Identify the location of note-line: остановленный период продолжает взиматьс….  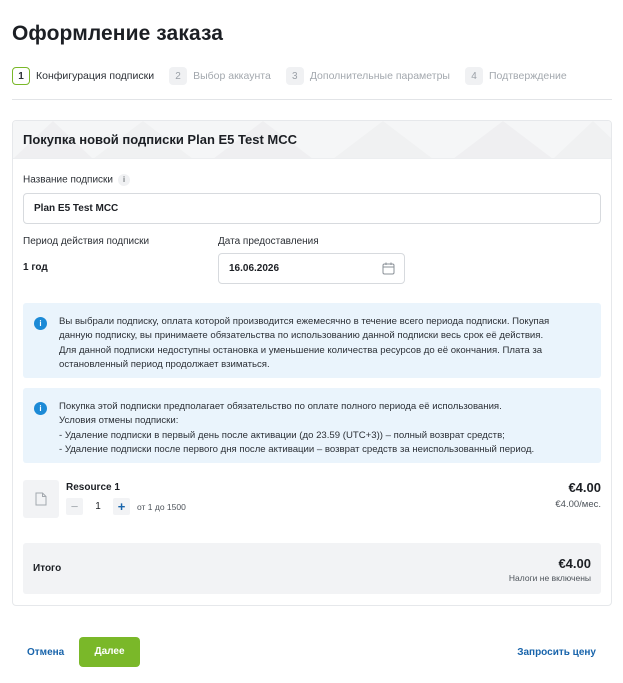
(164, 364).